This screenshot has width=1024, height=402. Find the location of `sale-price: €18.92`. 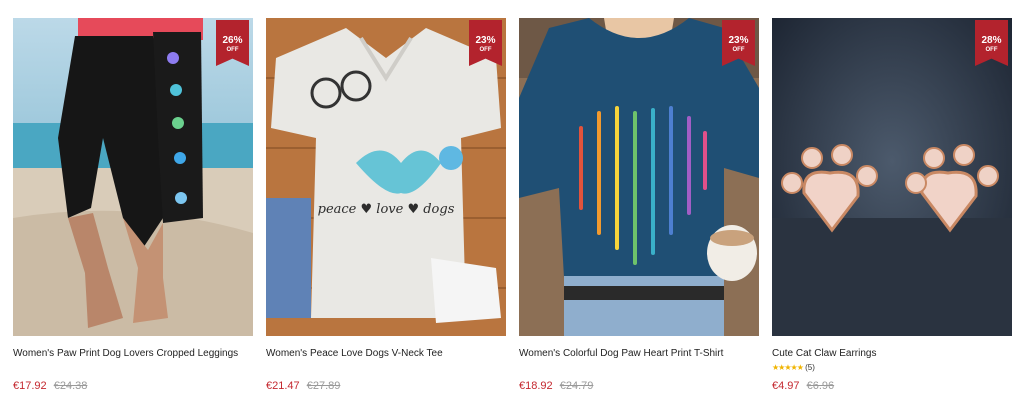

sale-price: €18.92 is located at coordinates (536, 386).